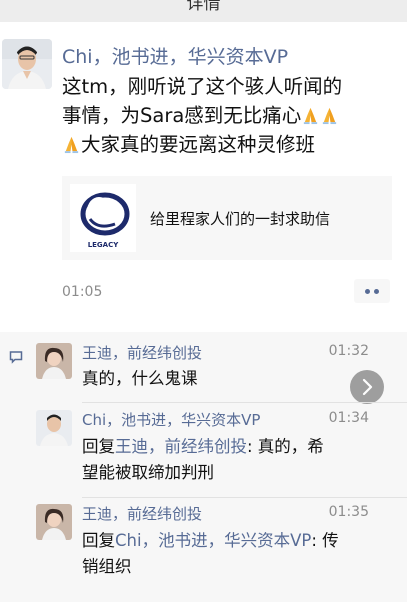 This screenshot has height=602, width=407. Describe the element at coordinates (182, 115) in the screenshot. I see `post-text-segment: 事情，为Sara感到无比痛心` at that location.